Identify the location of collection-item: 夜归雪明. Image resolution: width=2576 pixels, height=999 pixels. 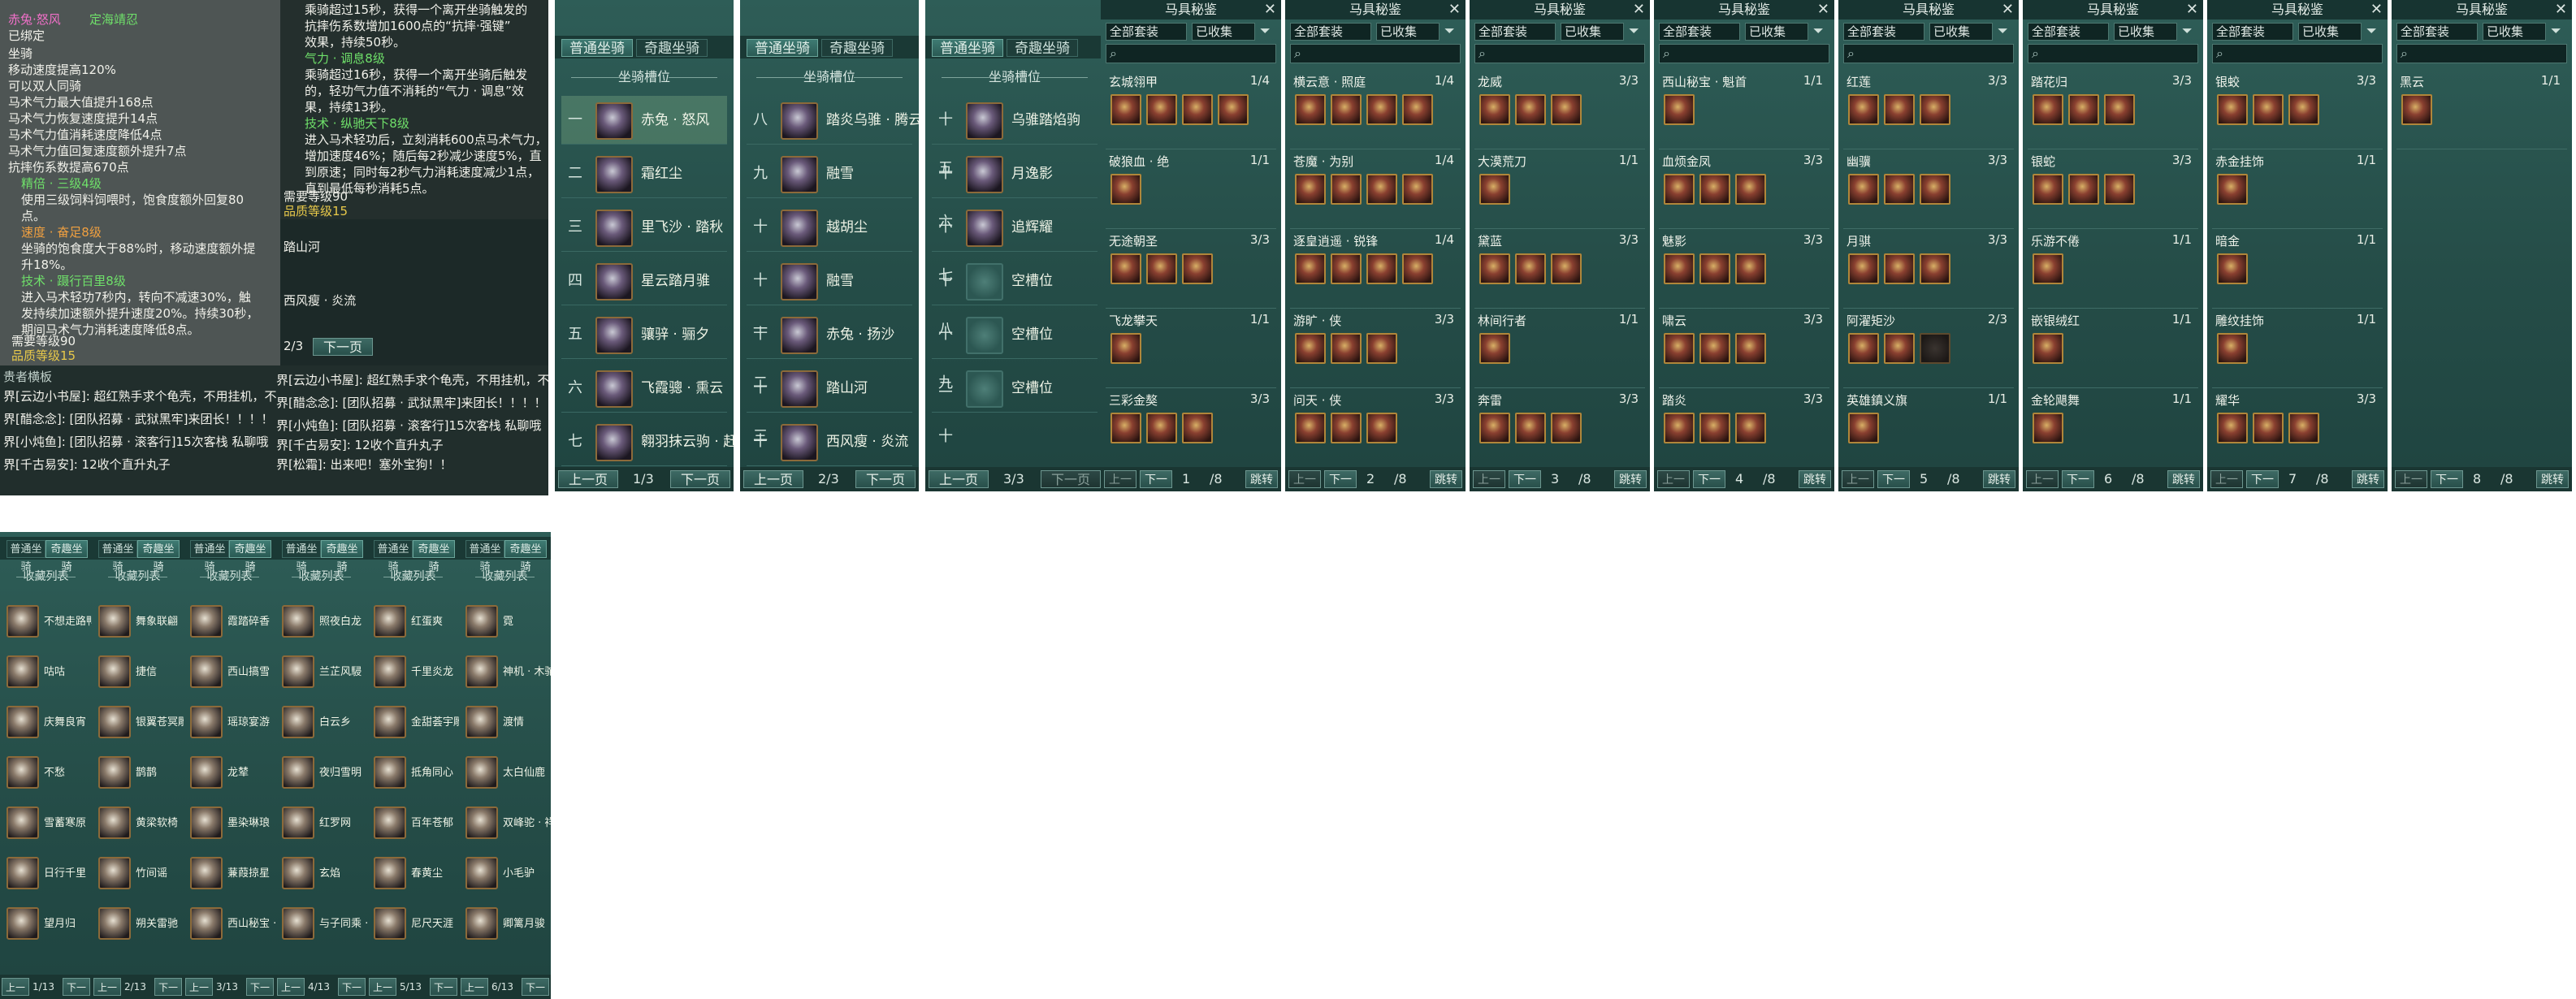
(321, 773).